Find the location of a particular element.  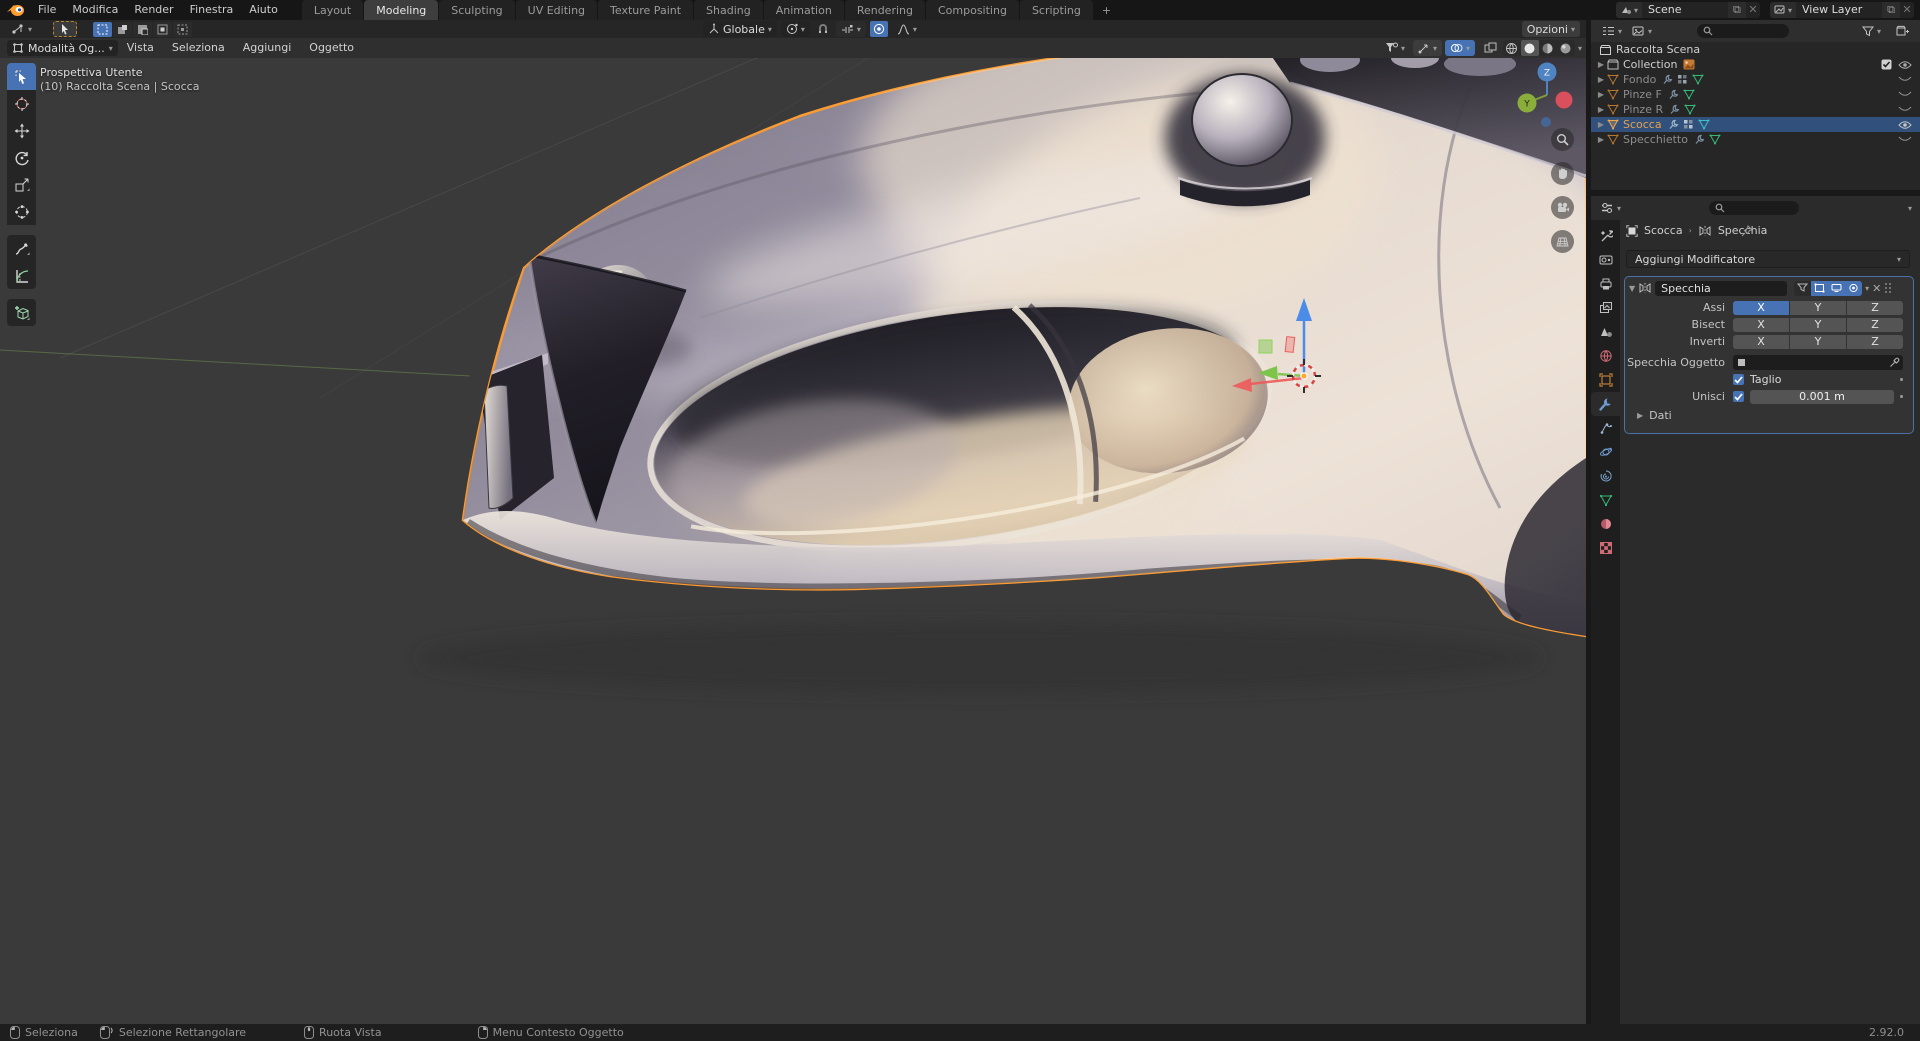

blender-logo-icon is located at coordinates (16, 10).